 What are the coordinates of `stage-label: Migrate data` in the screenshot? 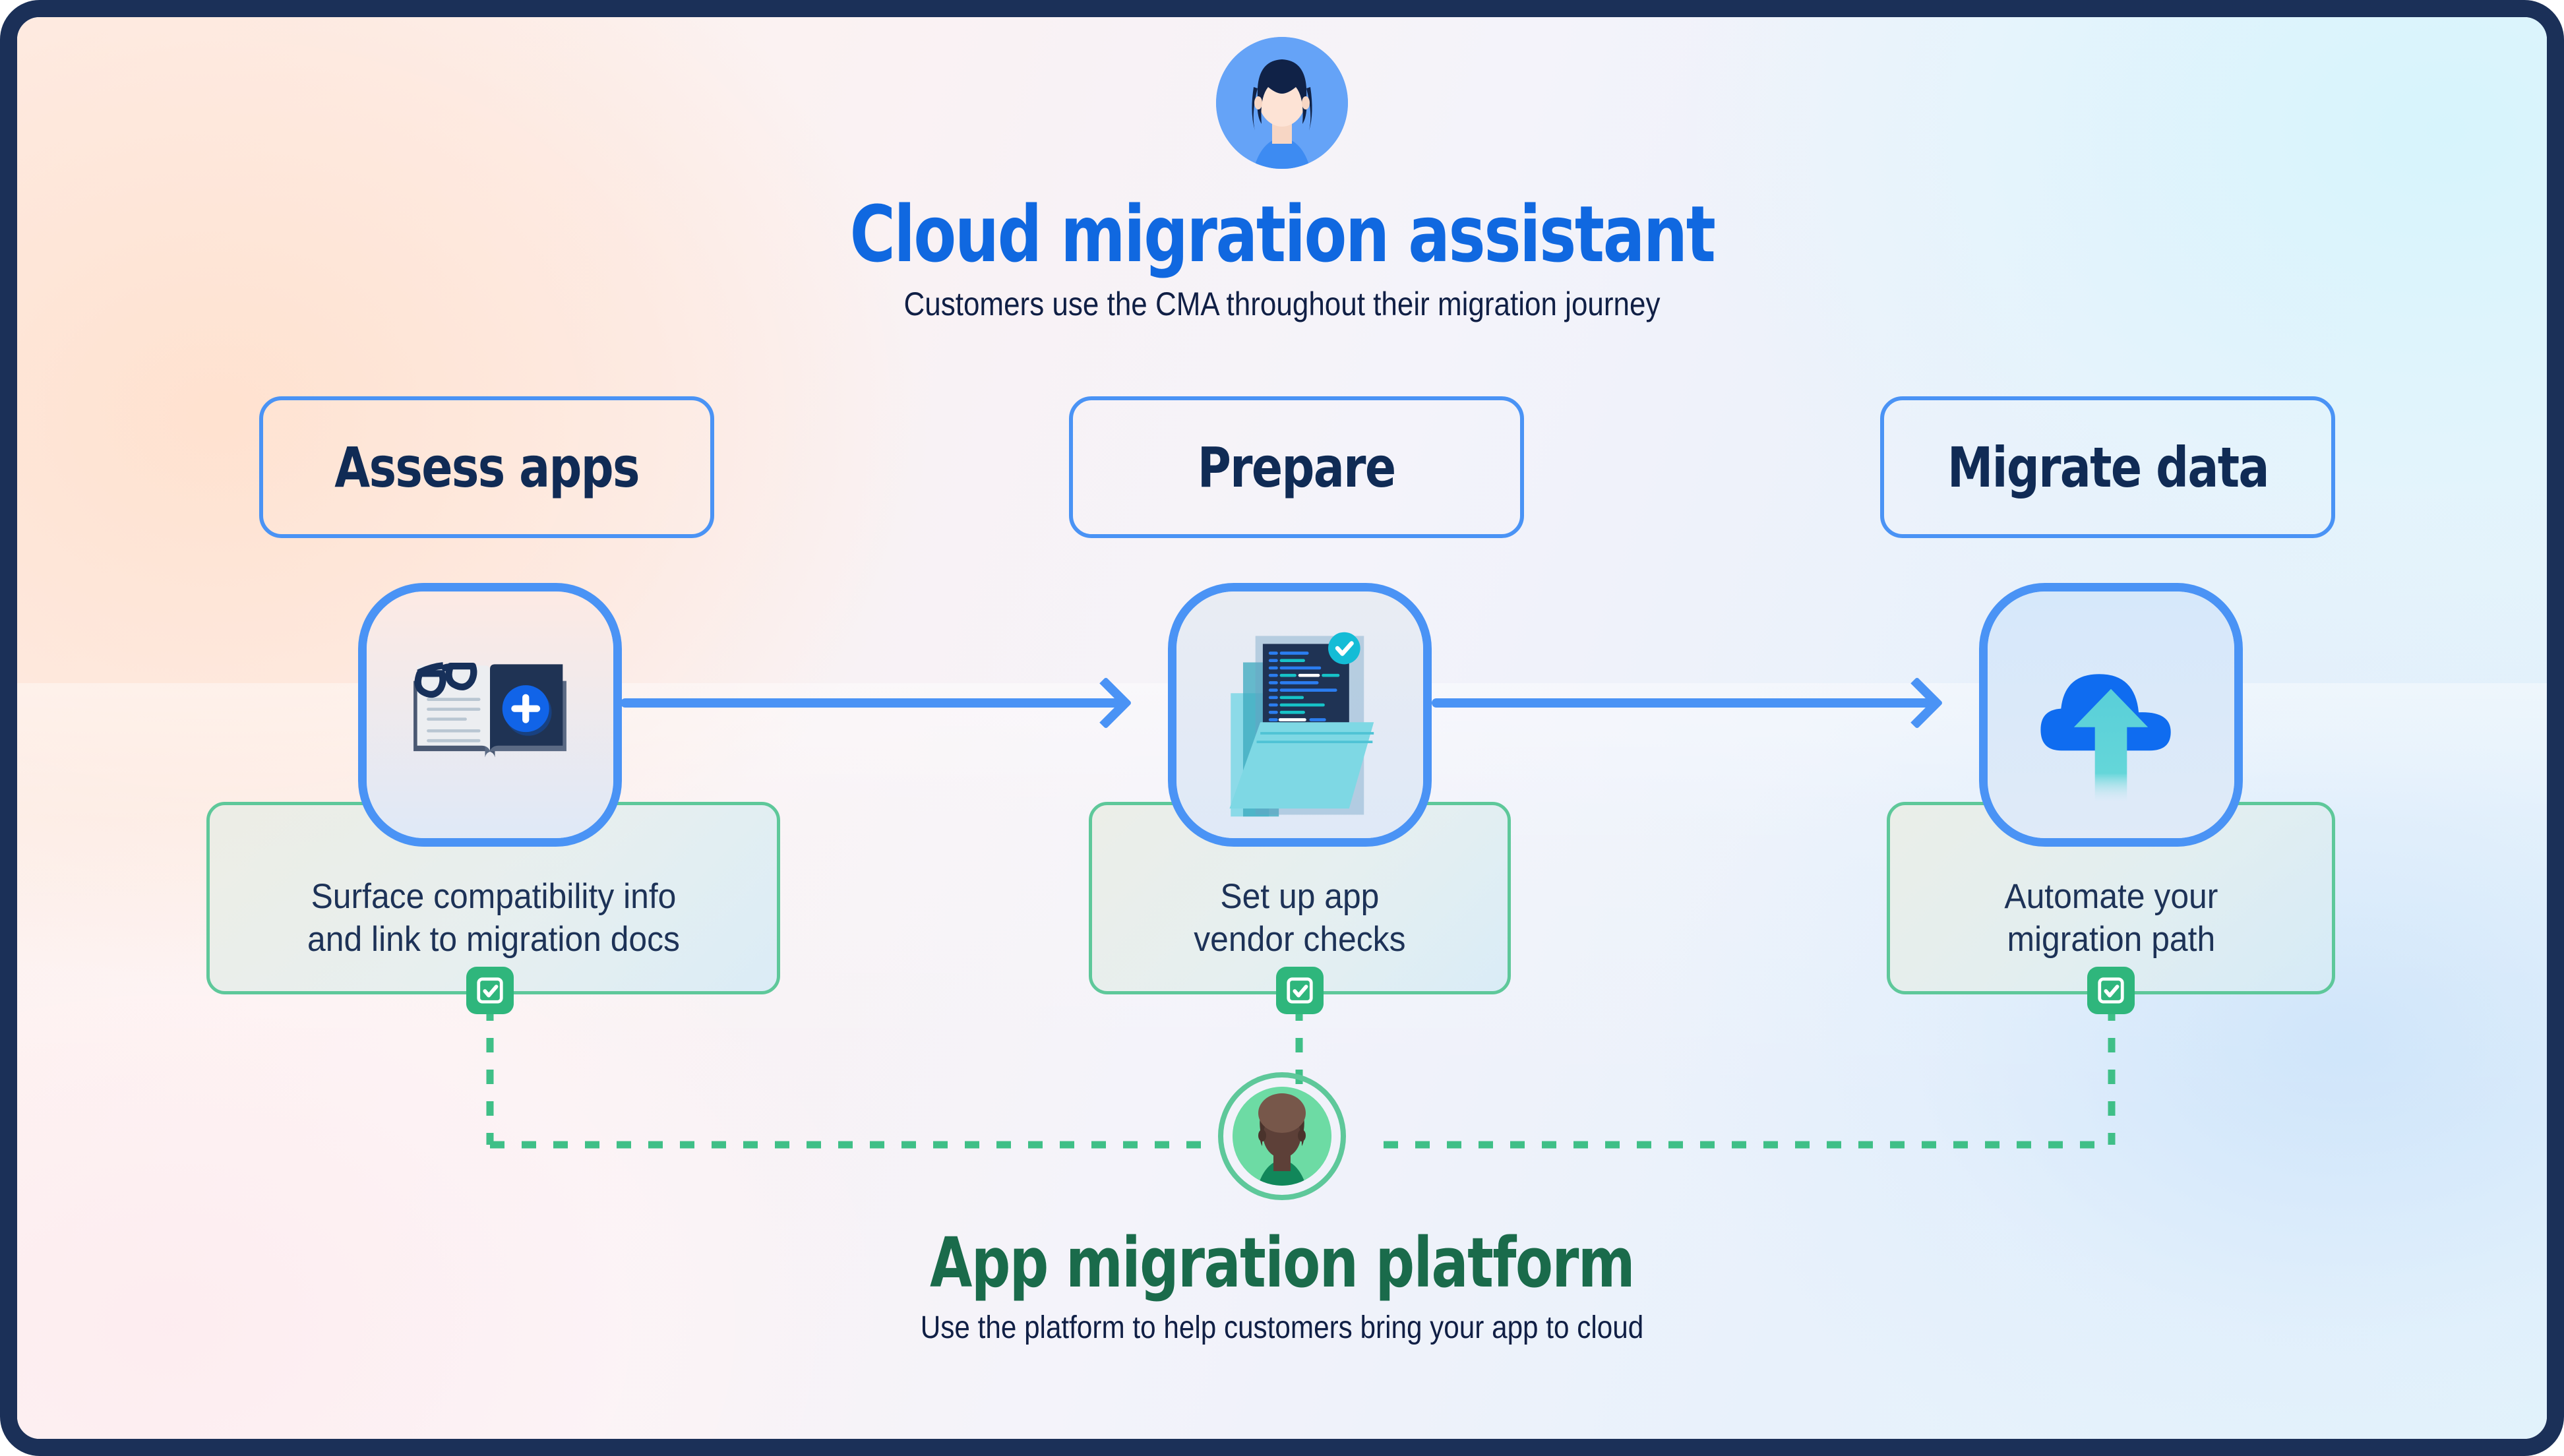 It's located at (2108, 467).